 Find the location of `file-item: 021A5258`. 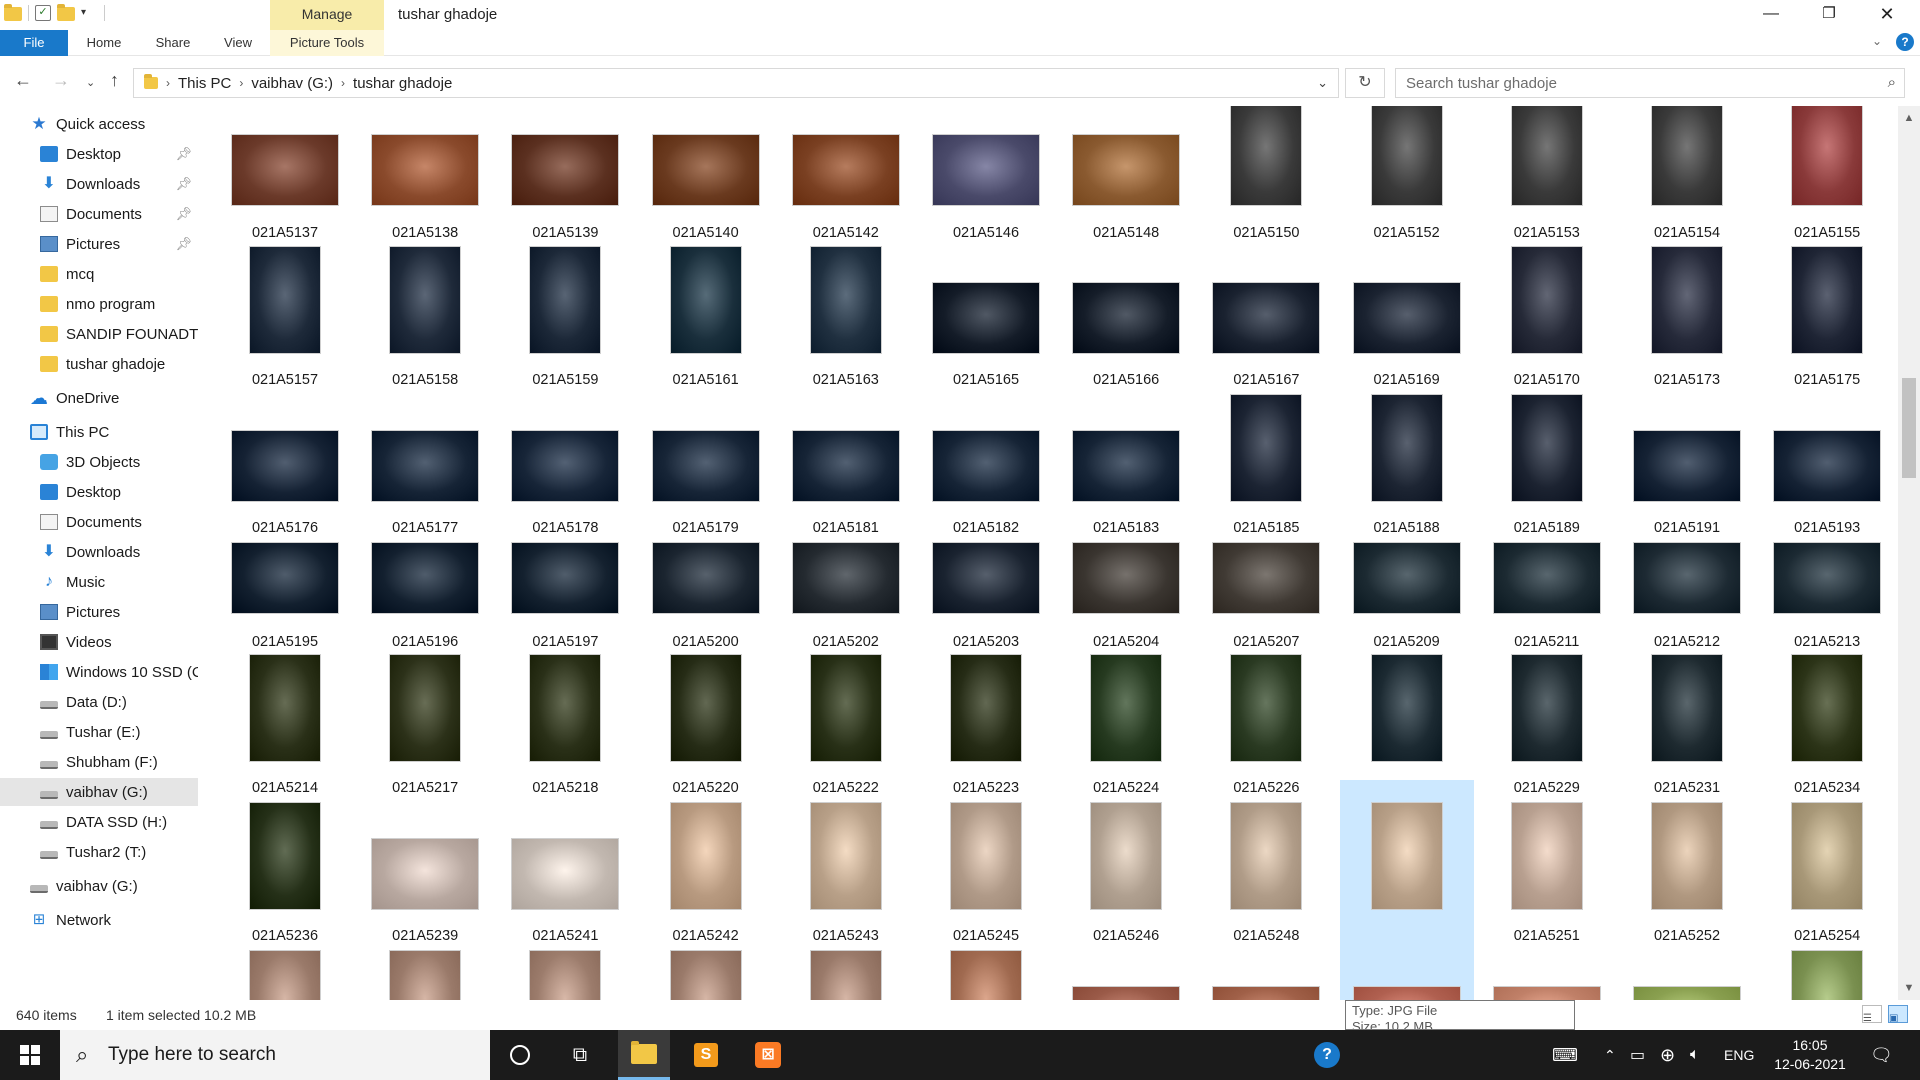

file-item: 021A5258 is located at coordinates (706, 964).